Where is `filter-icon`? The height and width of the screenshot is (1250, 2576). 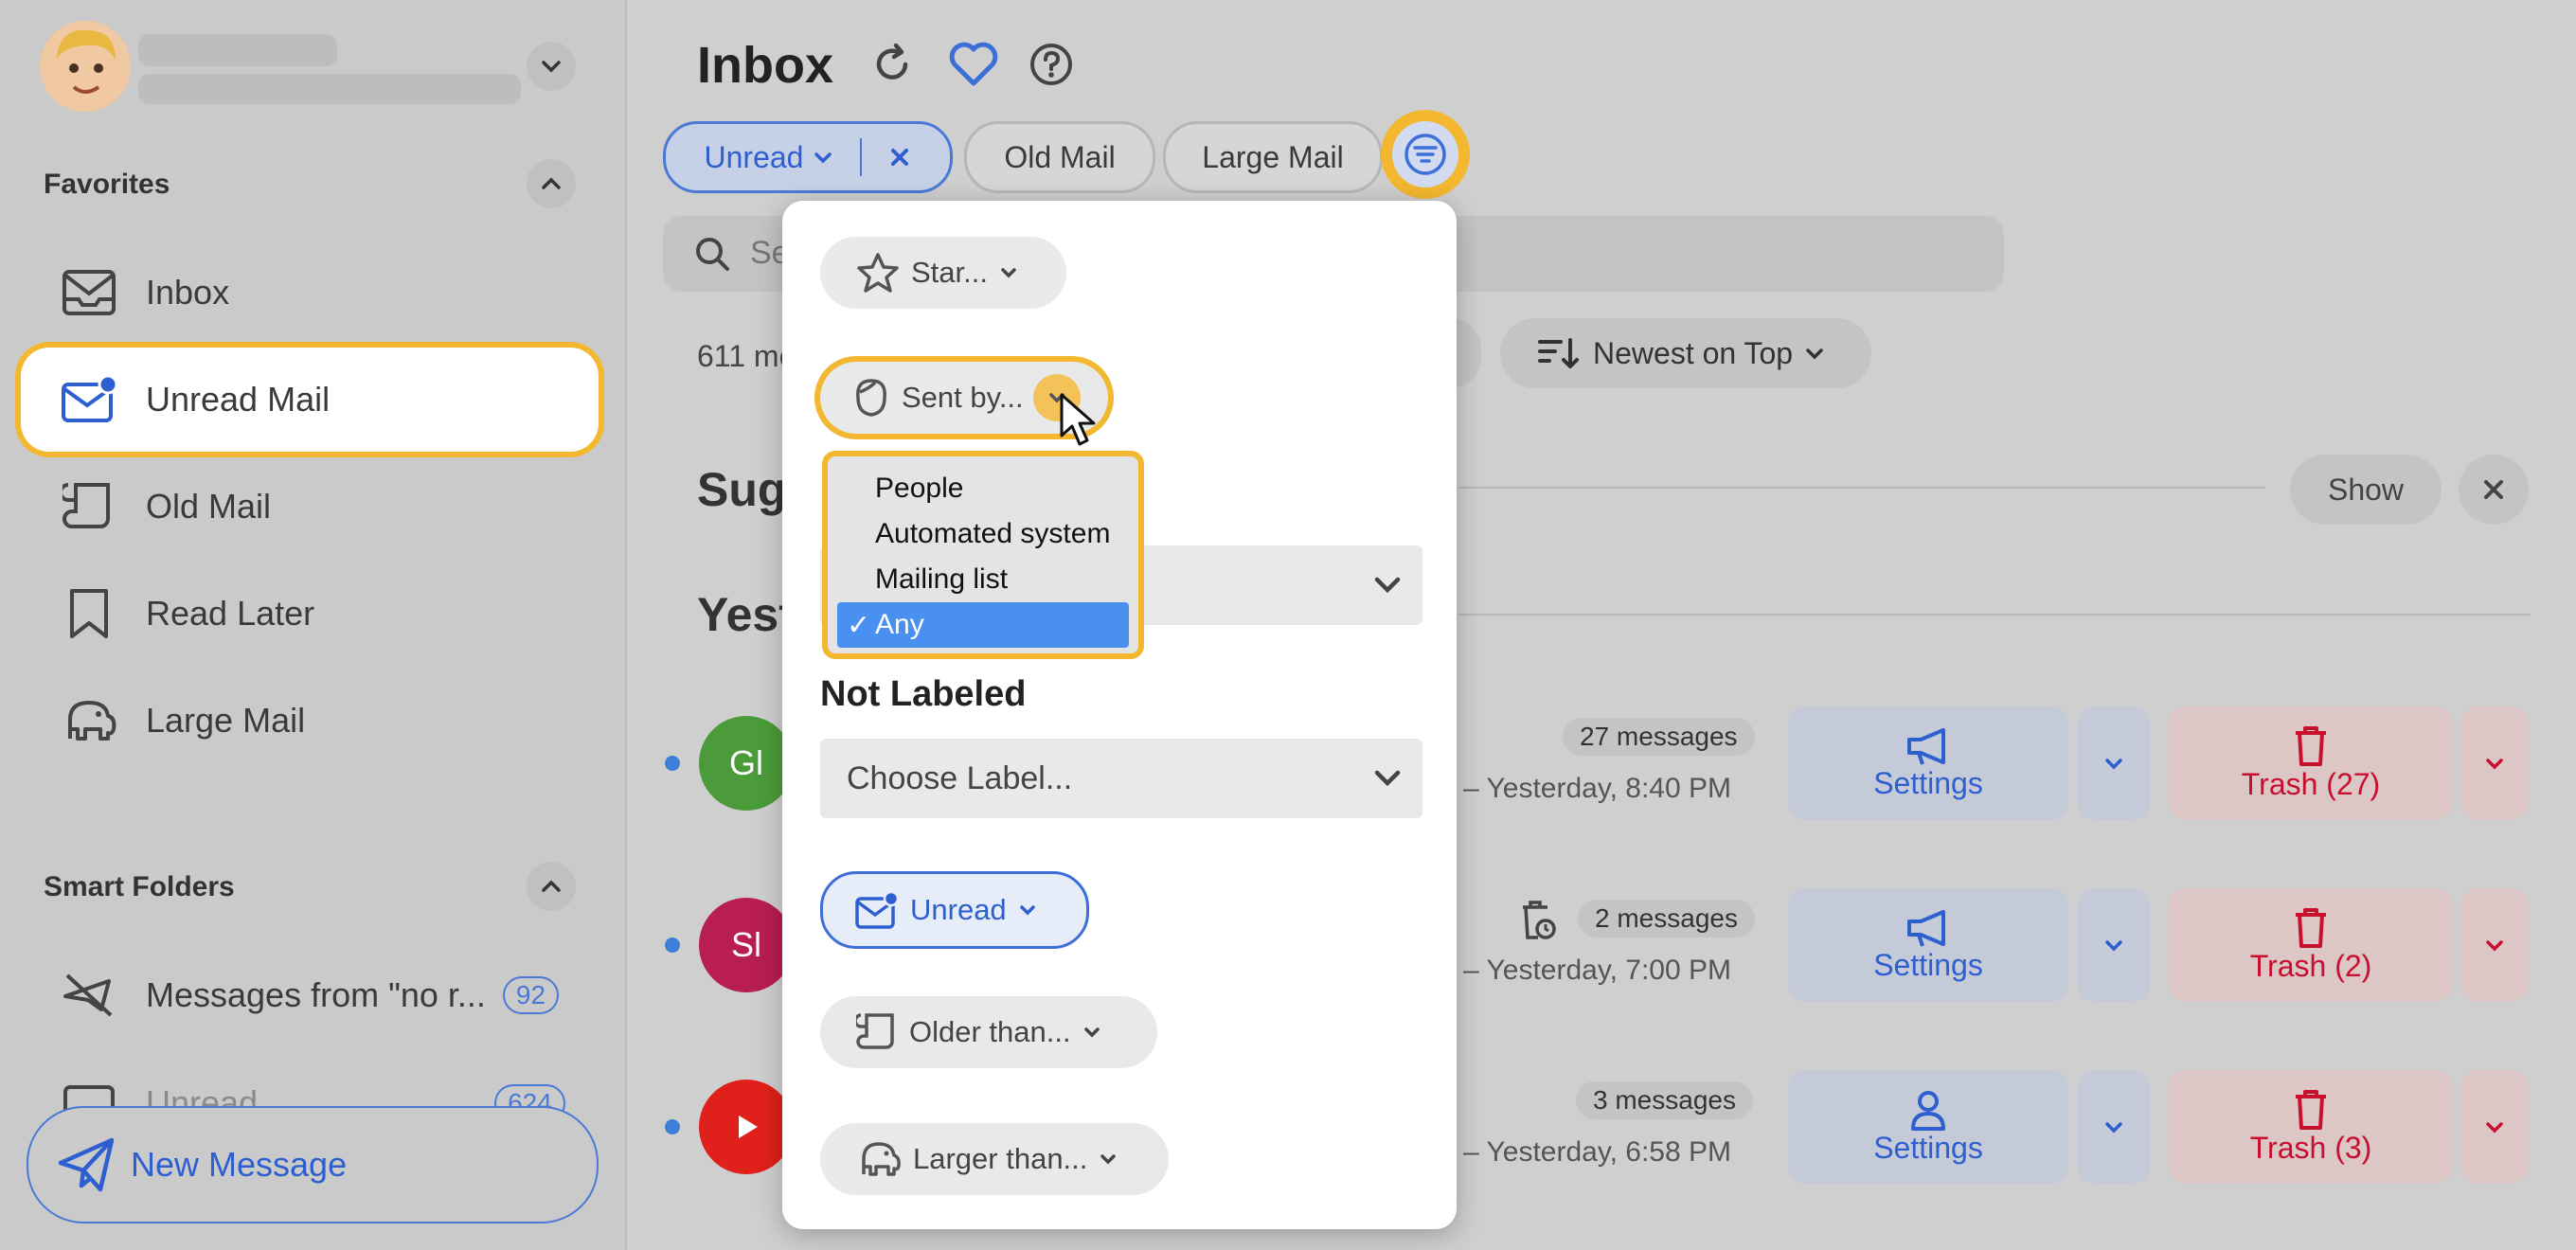
filter-icon is located at coordinates (1425, 155).